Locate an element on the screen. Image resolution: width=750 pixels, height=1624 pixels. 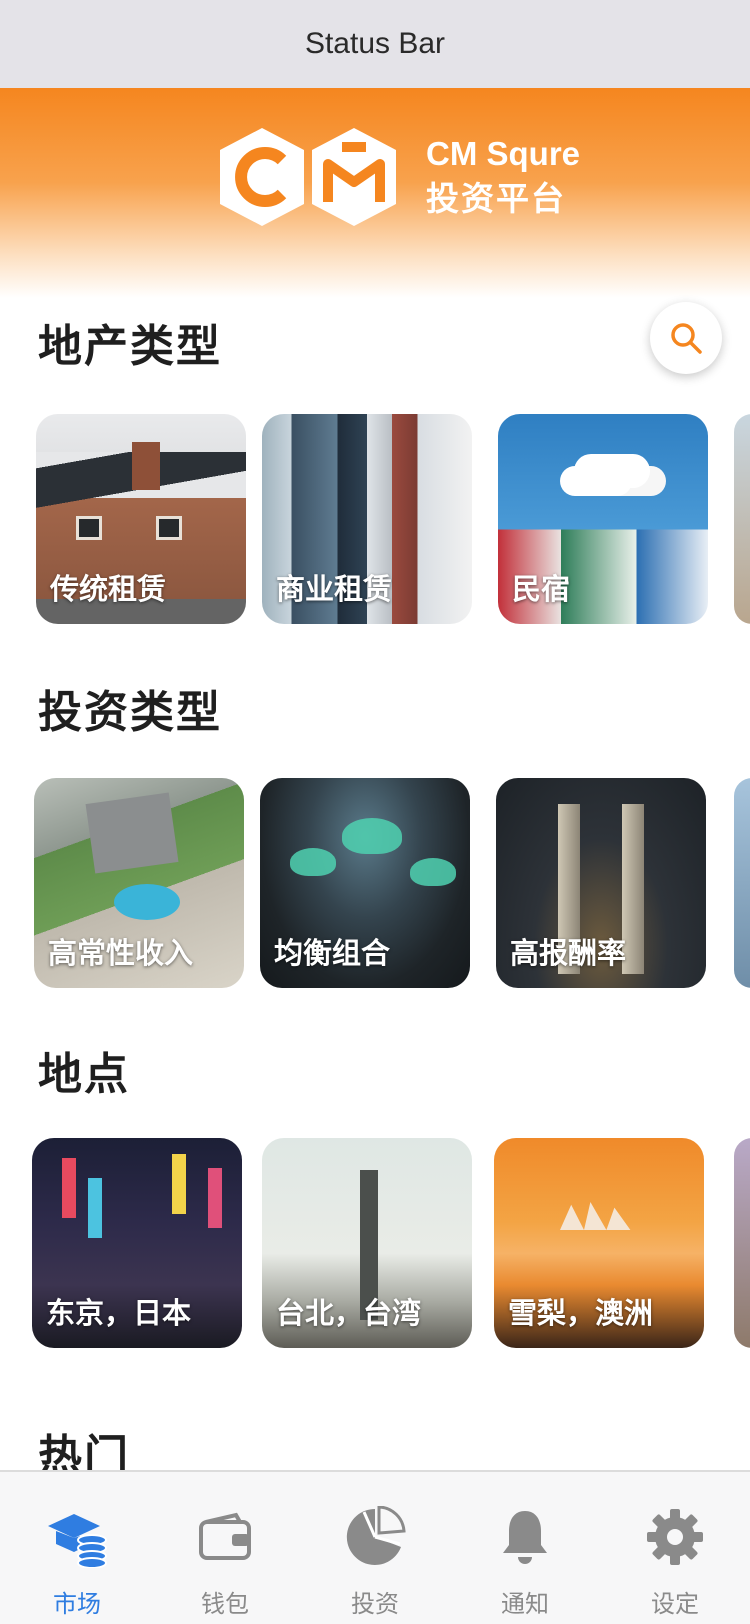
card-taipei: 台北，台湾 is located at coordinates (367, 1243).